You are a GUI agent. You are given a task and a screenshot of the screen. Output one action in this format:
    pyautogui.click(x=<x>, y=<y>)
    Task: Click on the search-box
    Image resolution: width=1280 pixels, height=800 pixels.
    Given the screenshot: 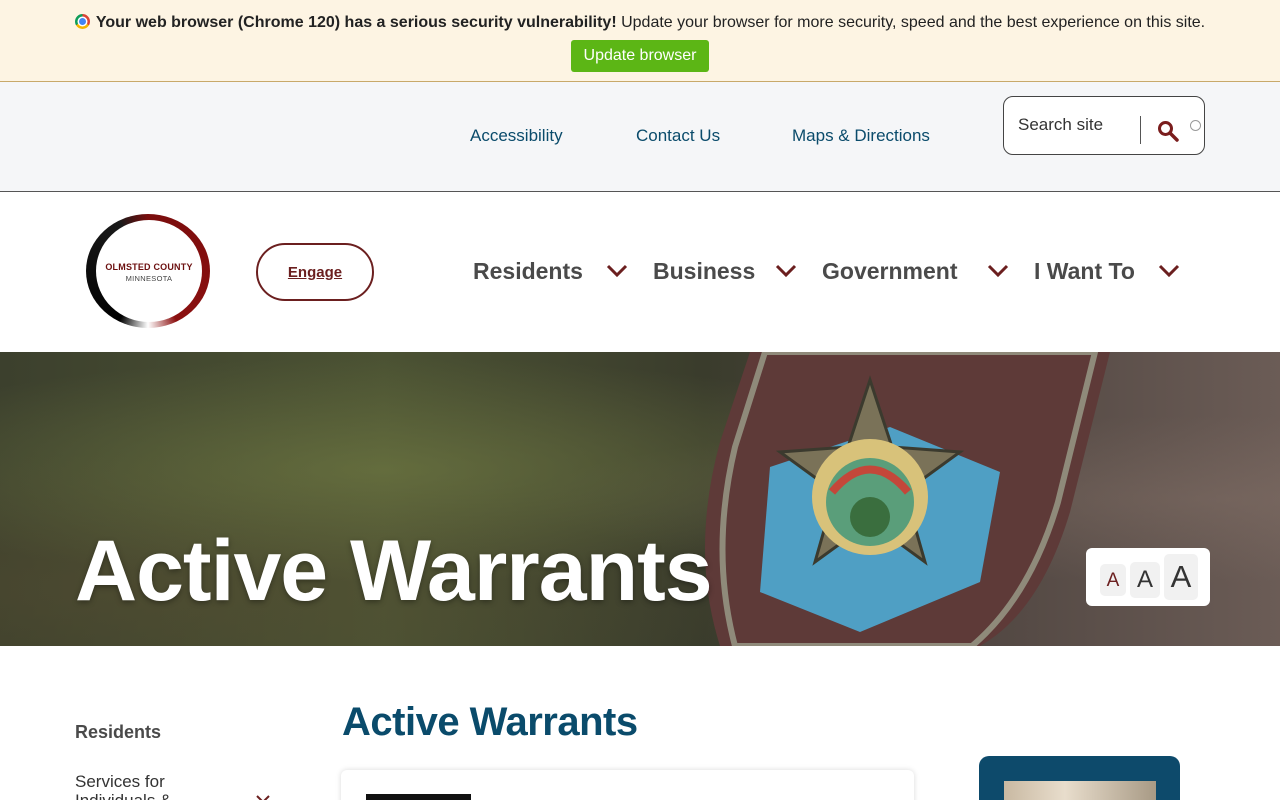 What is the action you would take?
    pyautogui.click(x=1104, y=125)
    